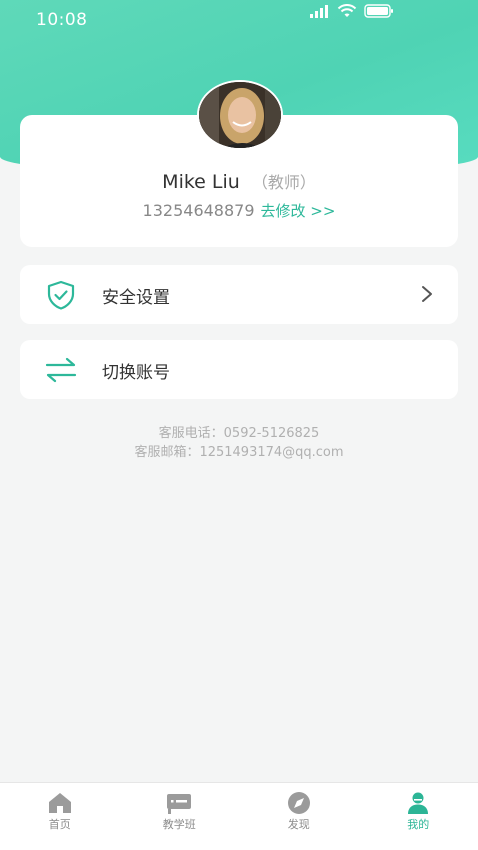 The height and width of the screenshot is (850, 478). I want to click on menu-item-security: 安全设置, so click(239, 294).